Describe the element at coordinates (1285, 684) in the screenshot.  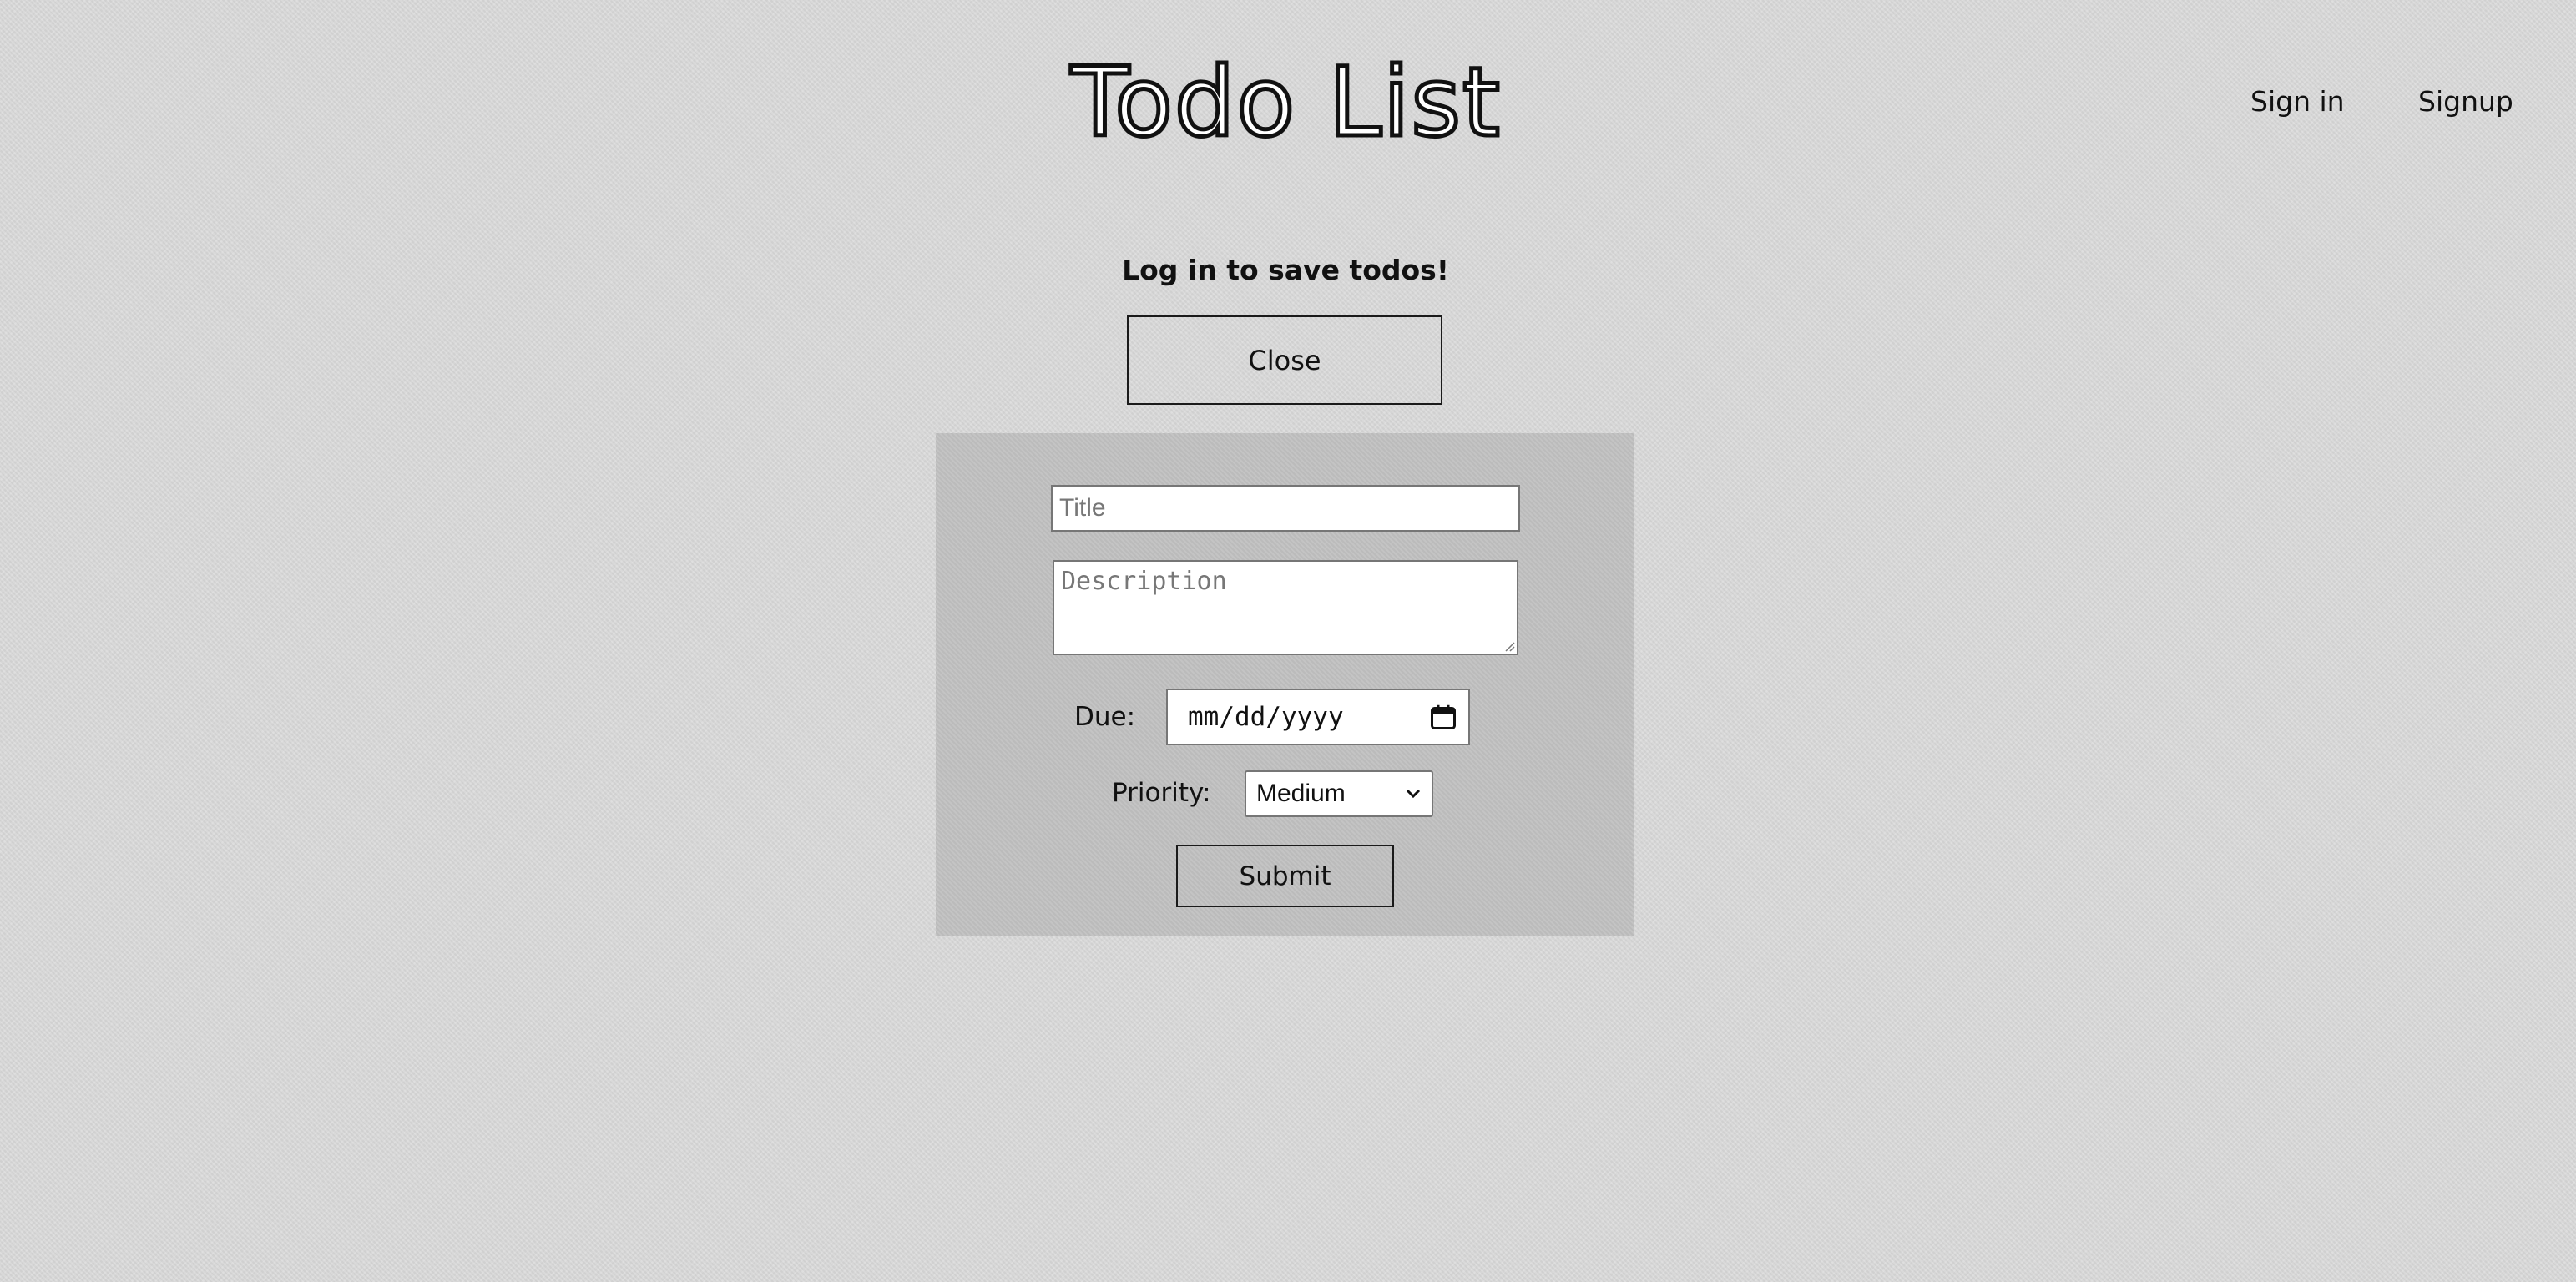
I see `todo-form: Due: mm/dd/yyyy Priority: Medium Submit` at that location.